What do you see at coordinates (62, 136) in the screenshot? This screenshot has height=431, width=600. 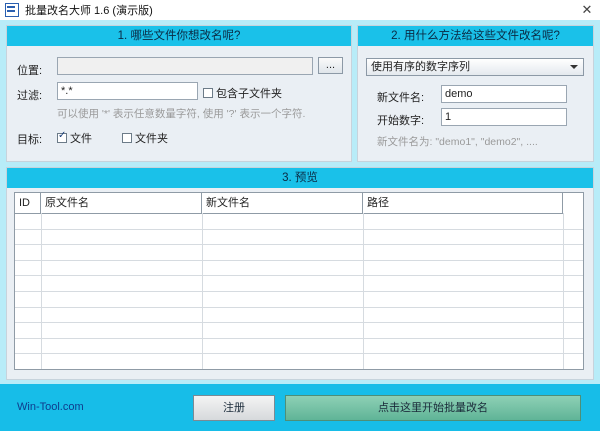 I see `target-file-box` at bounding box center [62, 136].